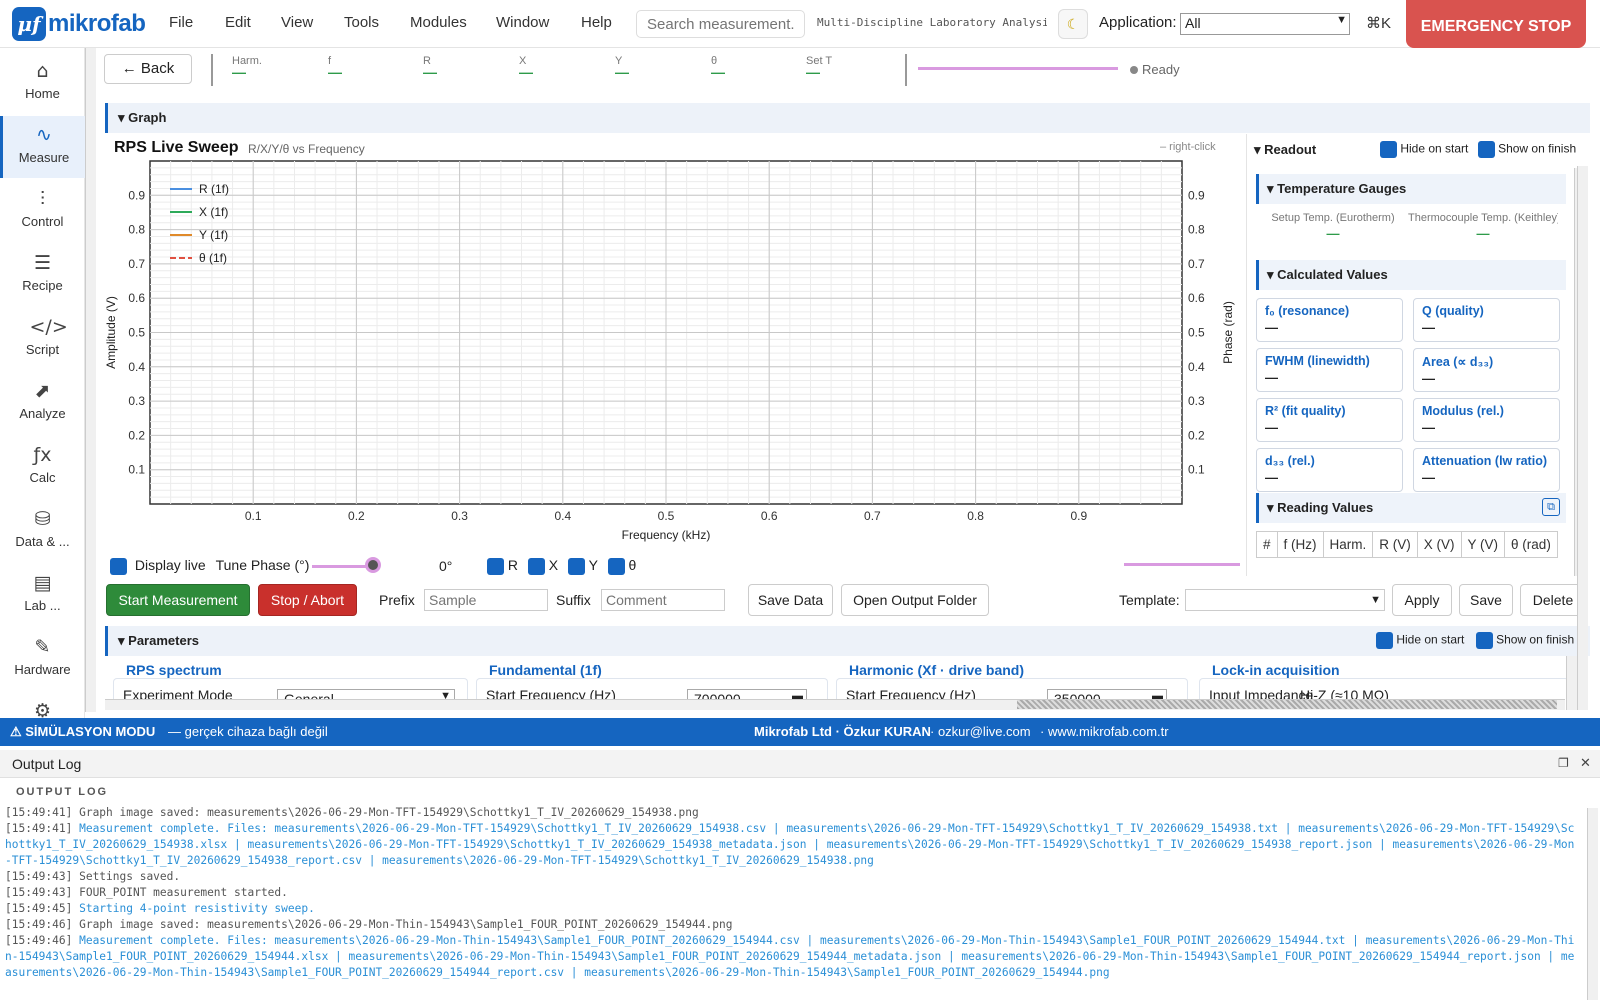 This screenshot has width=1600, height=1000. Describe the element at coordinates (42, 339) in the screenshot. I see `sidebar-item-script: </> Script` at that location.